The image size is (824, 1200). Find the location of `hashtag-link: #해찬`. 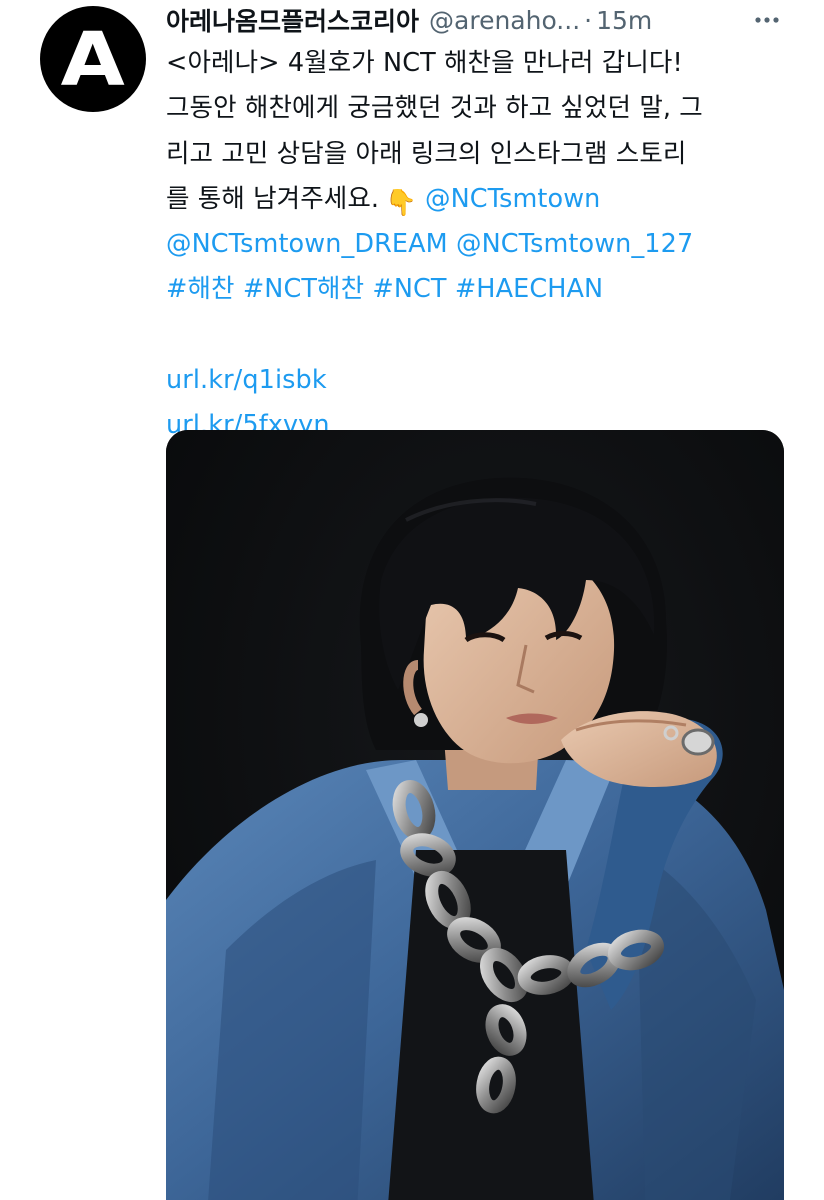

hashtag-link: #해찬 is located at coordinates (200, 289).